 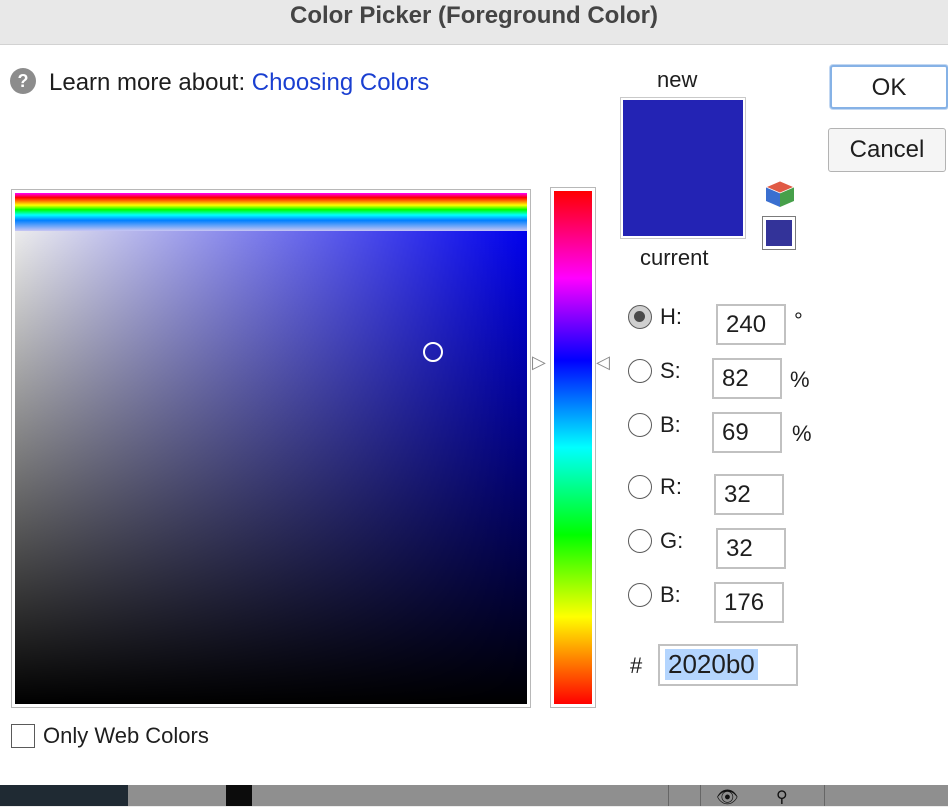 I want to click on blue-input: 176, so click(x=749, y=602).